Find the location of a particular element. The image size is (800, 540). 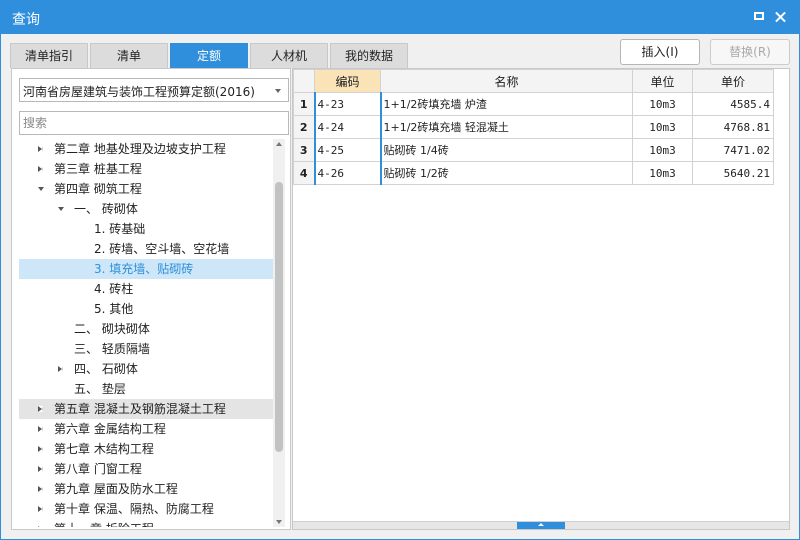

horizontal-scrollbar is located at coordinates (541, 525).